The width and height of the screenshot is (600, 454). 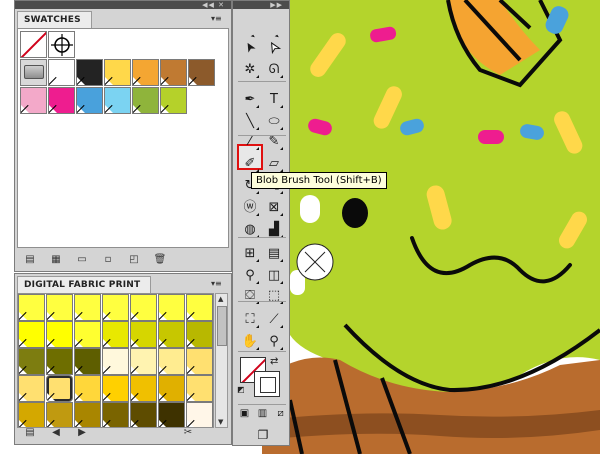 I want to click on gradient-tool-icon: ▤, so click(x=274, y=253).